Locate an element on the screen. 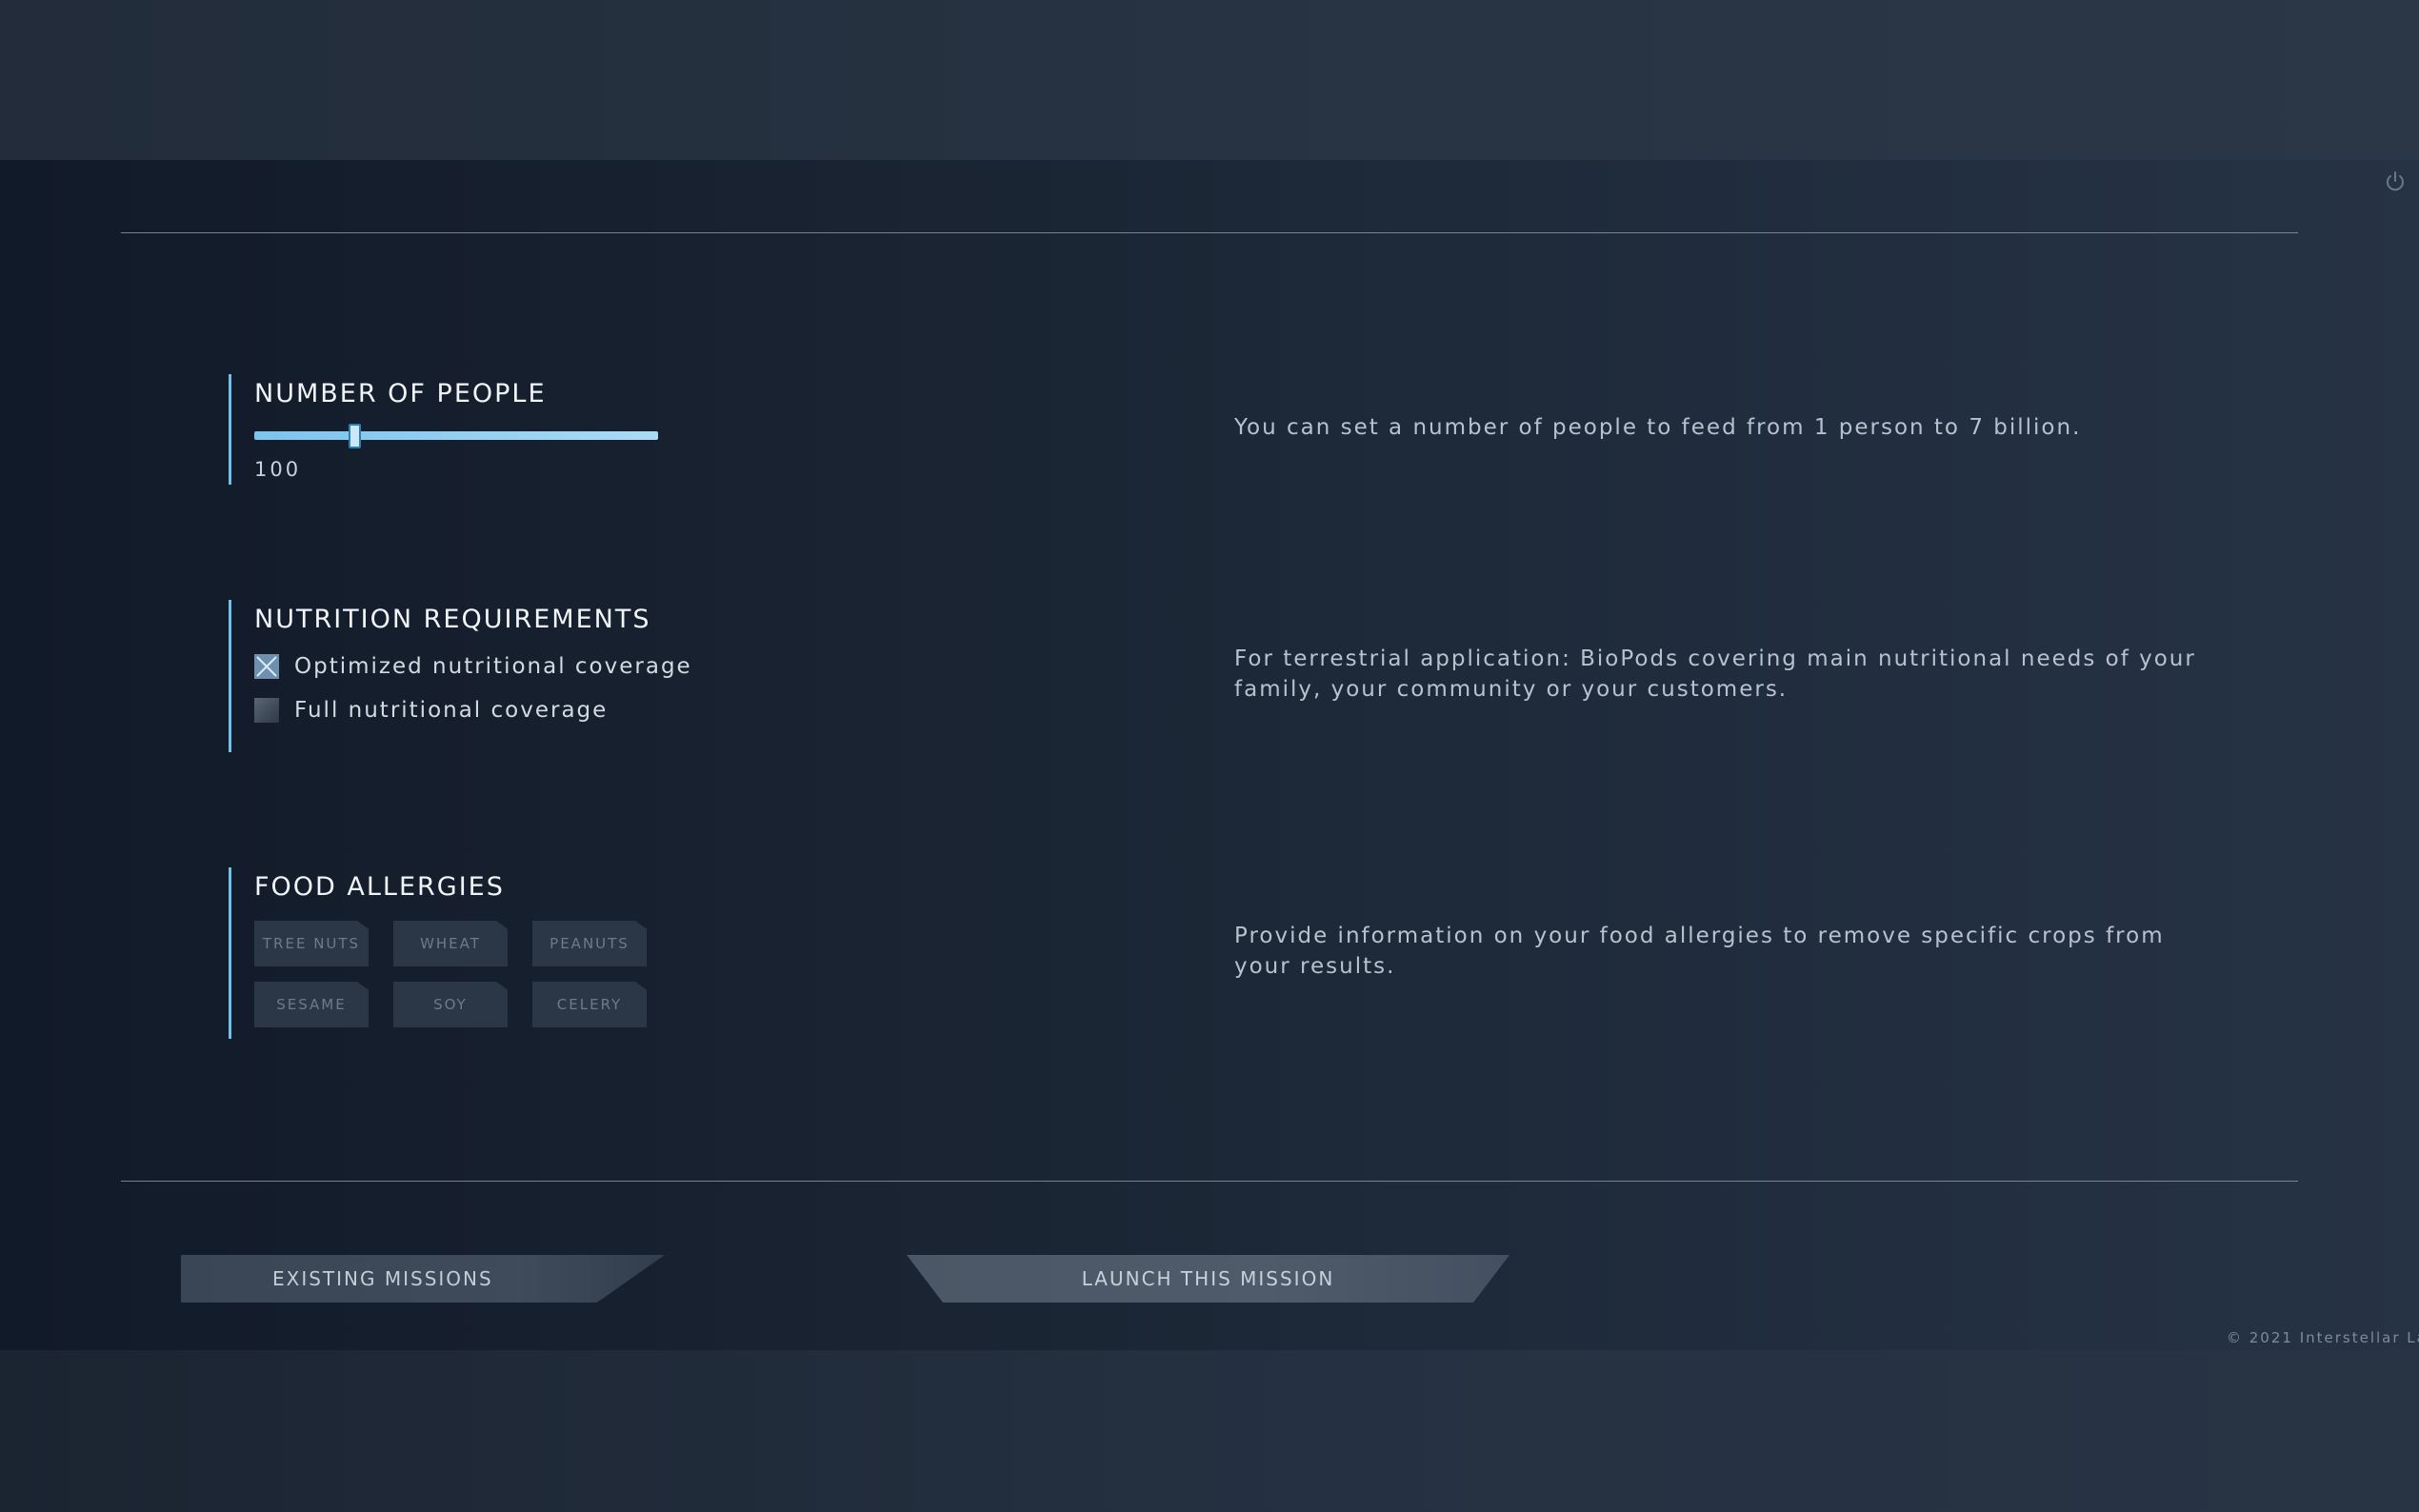 The height and width of the screenshot is (1512, 2419). chip-soy: SOY is located at coordinates (450, 1004).